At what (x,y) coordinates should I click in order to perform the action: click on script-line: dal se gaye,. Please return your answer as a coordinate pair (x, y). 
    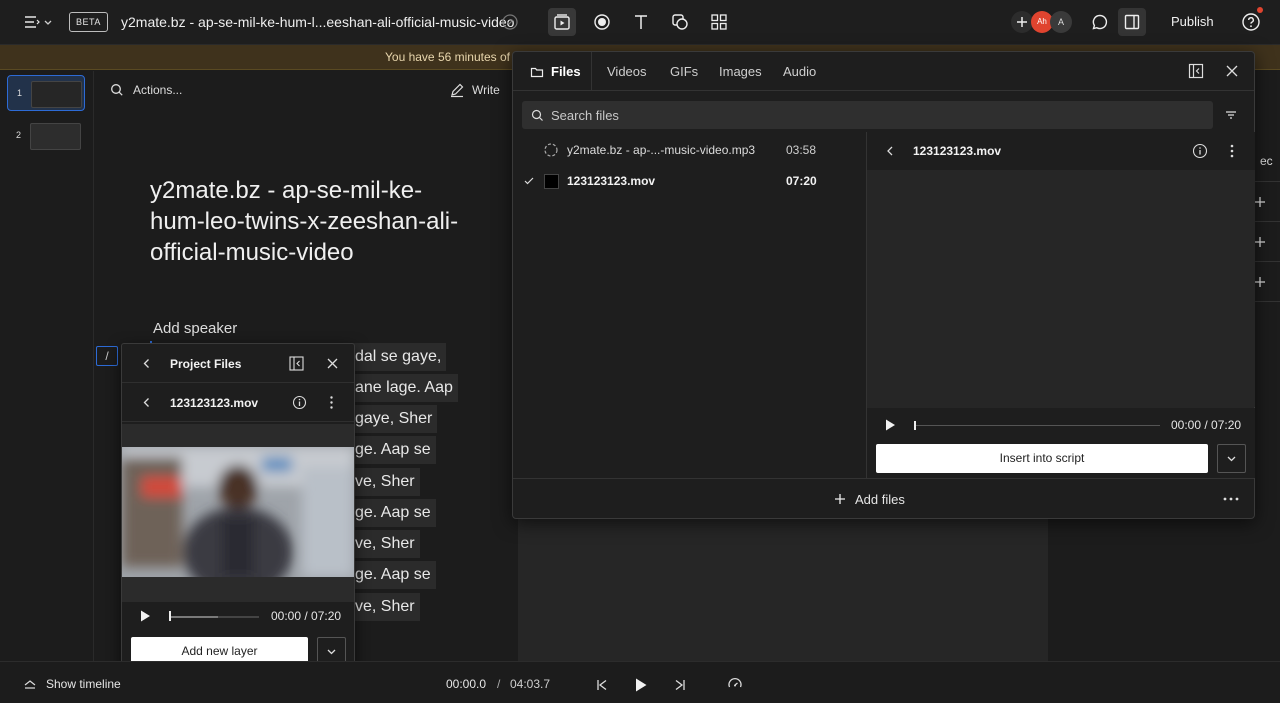
    Looking at the image, I should click on (398, 357).